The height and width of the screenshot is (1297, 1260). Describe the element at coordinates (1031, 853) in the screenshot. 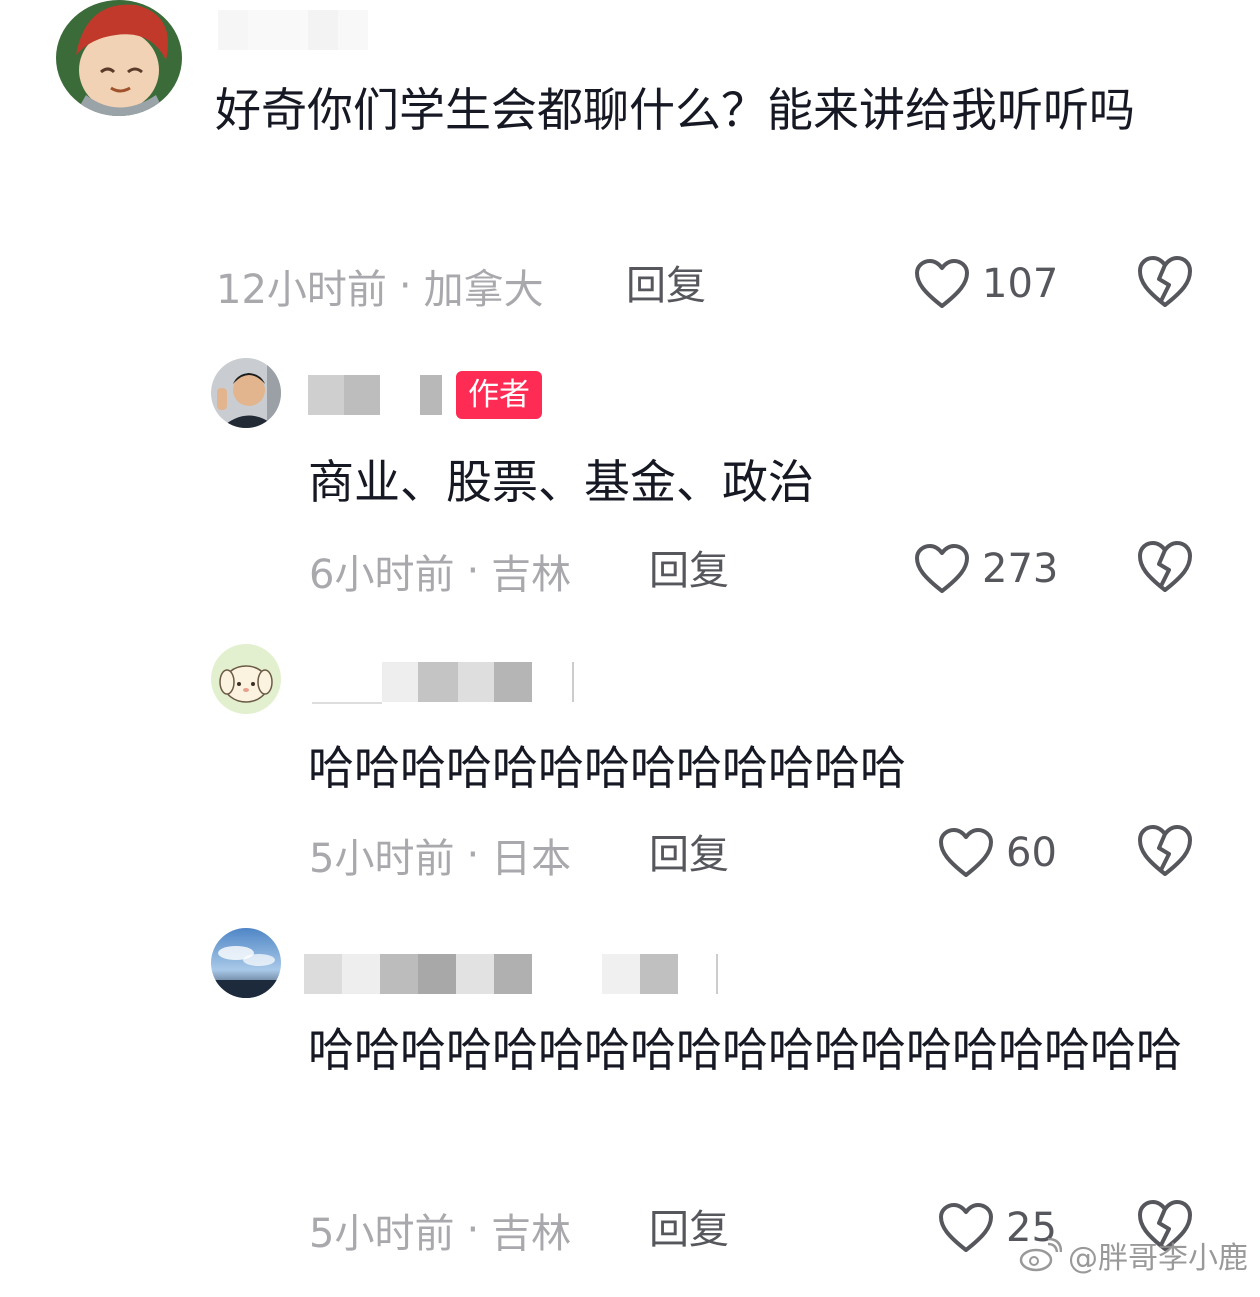

I see `like-count: 60` at that location.